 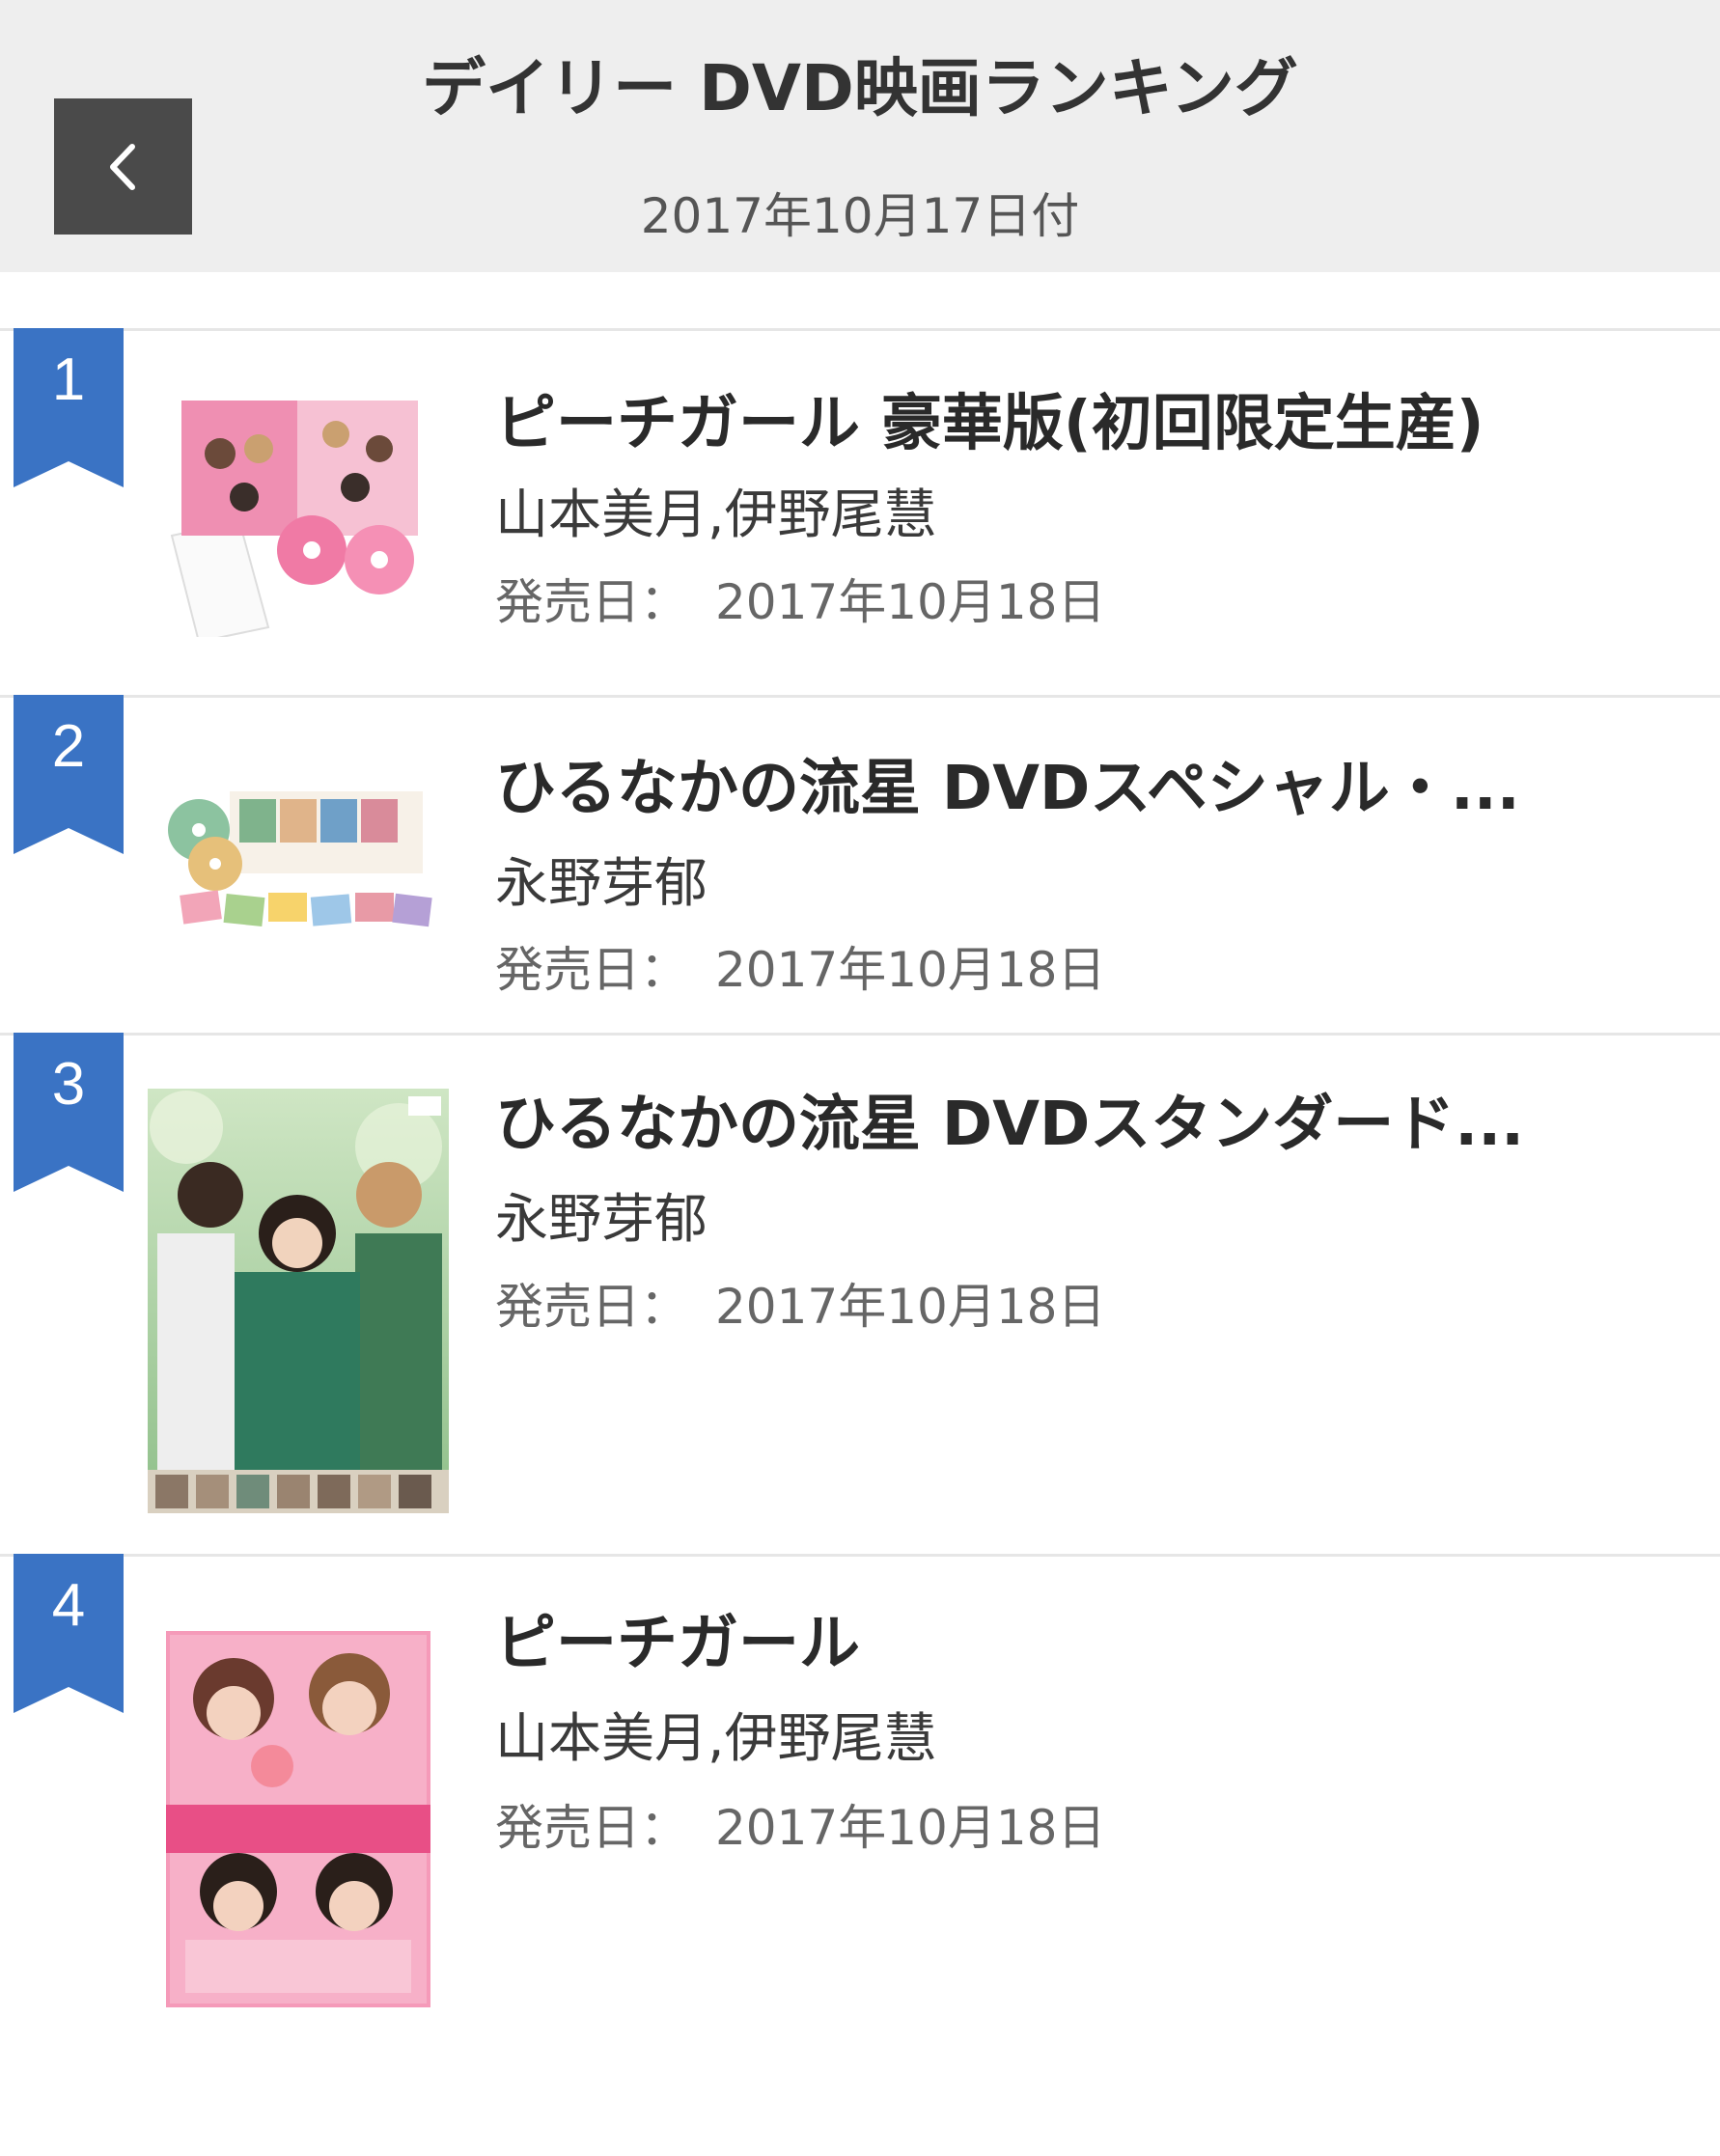 What do you see at coordinates (68, 746) in the screenshot?
I see `rank-number: 2` at bounding box center [68, 746].